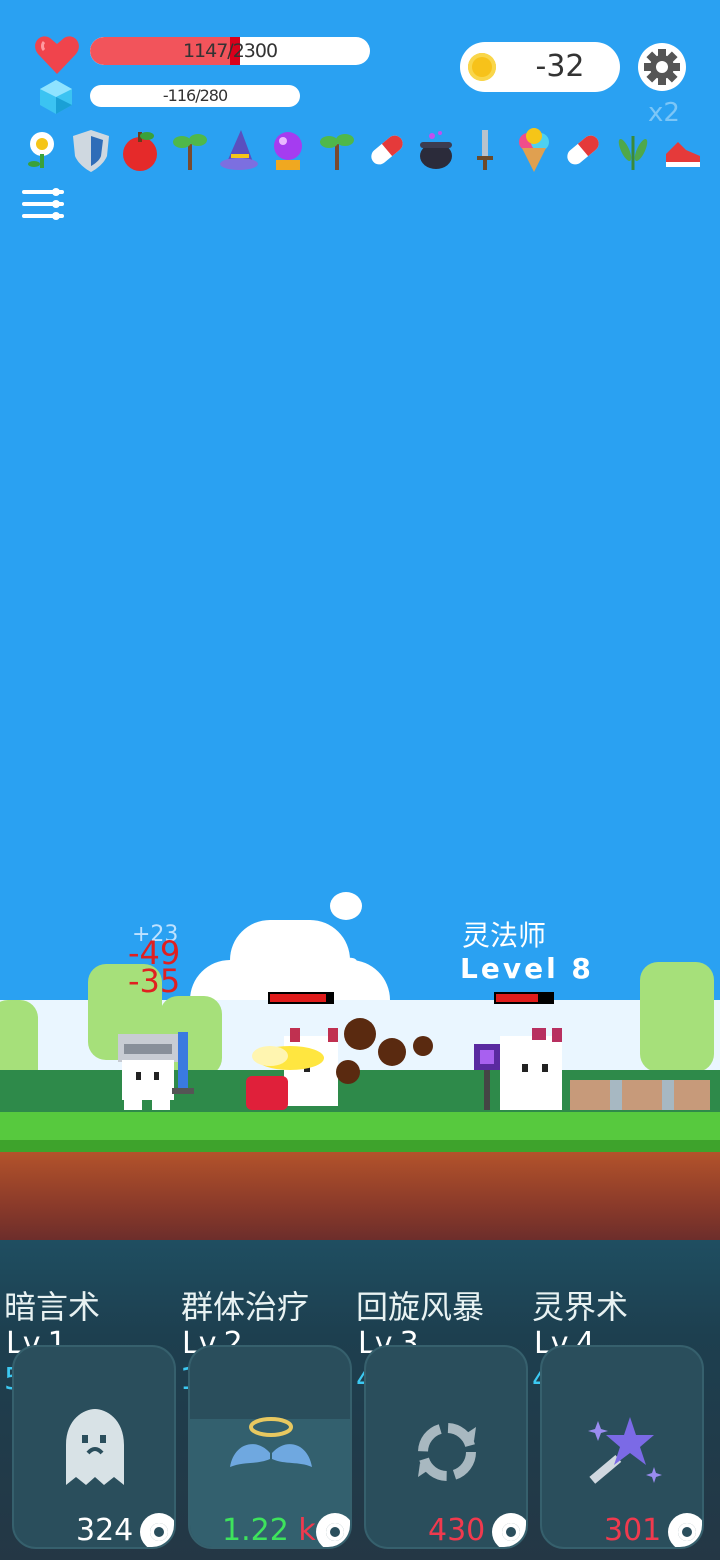 Image resolution: width=720 pixels, height=1560 pixels. Describe the element at coordinates (42, 150) in the screenshot. I see `flower-icon` at that location.